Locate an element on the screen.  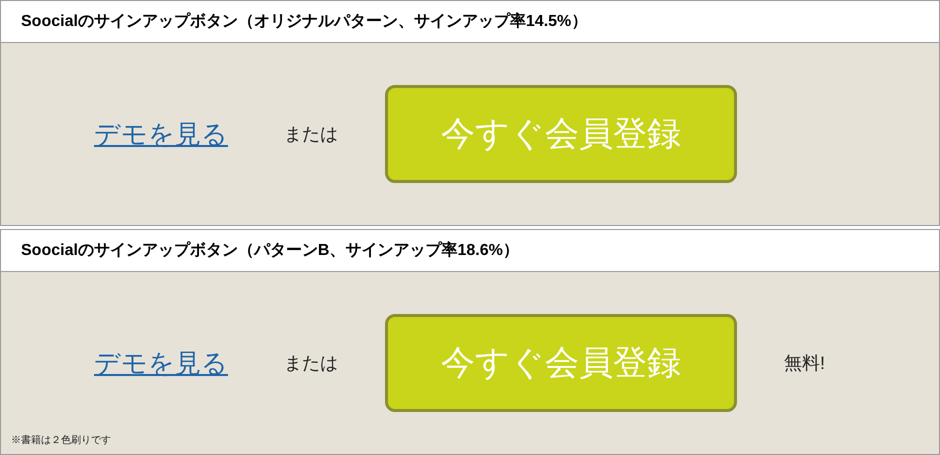
panel-title: Soocialのサインアップボタン（オリジナルパターン、サインアップ率14.5%） is located at coordinates (304, 21).